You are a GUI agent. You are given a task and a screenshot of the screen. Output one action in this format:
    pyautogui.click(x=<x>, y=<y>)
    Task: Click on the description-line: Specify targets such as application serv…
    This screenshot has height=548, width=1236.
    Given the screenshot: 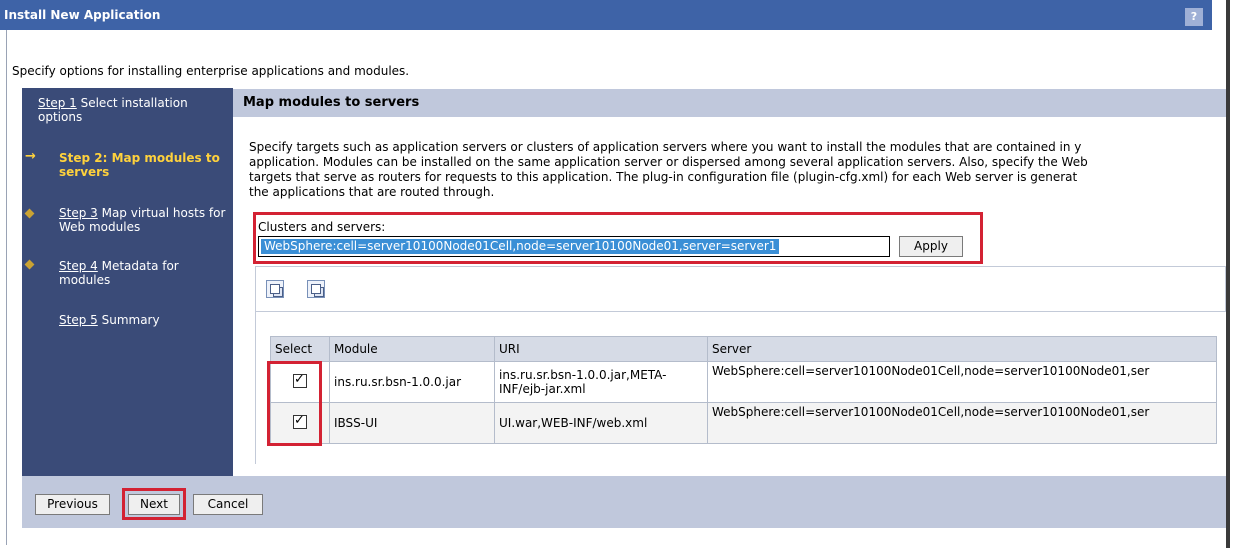 What is the action you would take?
    pyautogui.click(x=665, y=147)
    